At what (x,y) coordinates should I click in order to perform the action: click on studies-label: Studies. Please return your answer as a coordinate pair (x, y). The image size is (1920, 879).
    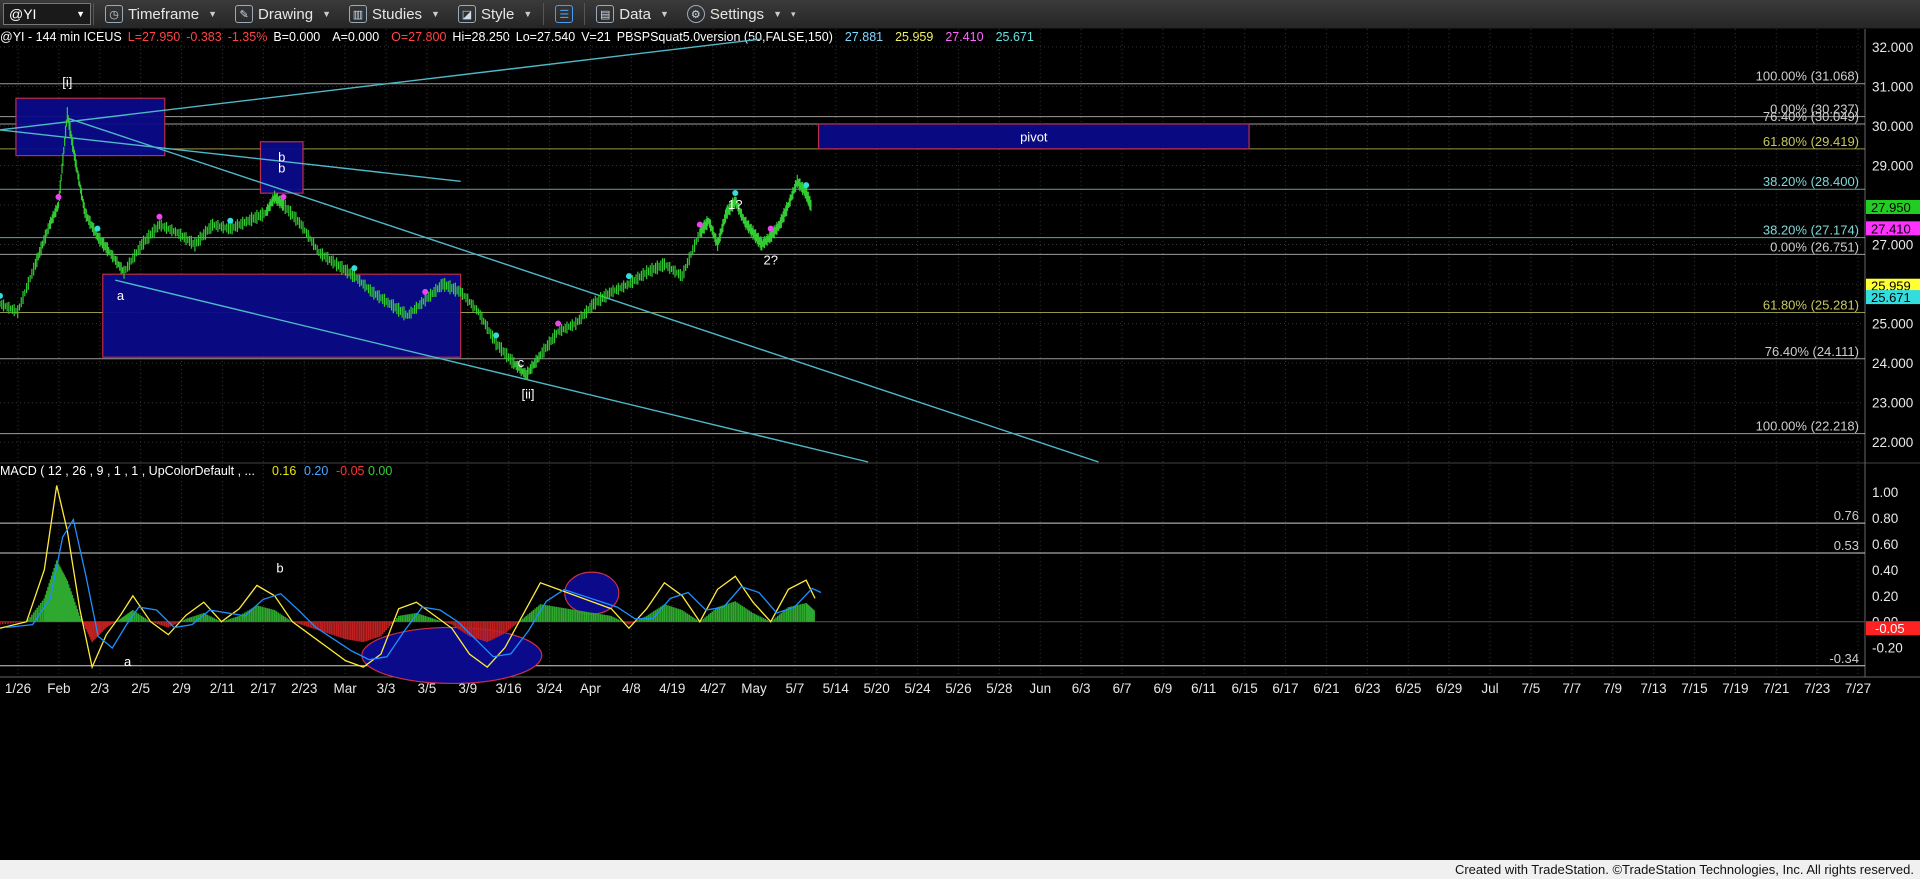
    Looking at the image, I should click on (397, 14).